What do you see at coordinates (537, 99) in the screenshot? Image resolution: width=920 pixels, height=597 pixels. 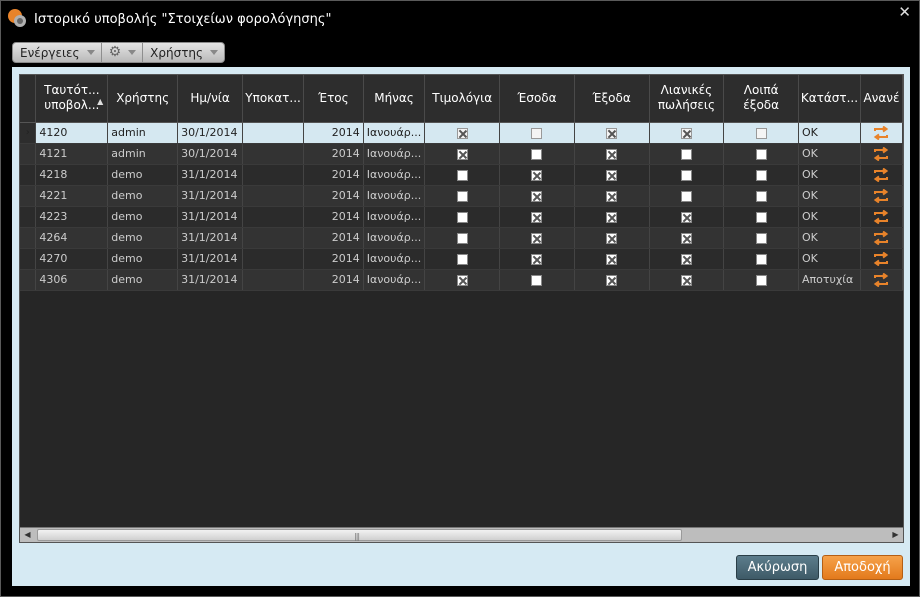 I see `col-header-income: Έσοδα` at bounding box center [537, 99].